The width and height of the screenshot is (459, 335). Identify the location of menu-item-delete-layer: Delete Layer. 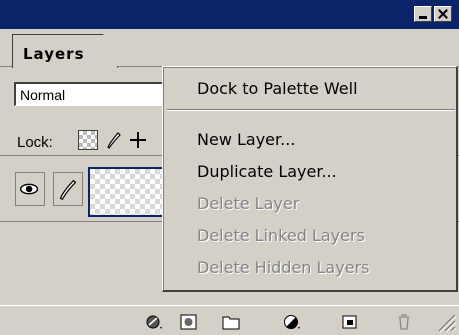
(248, 203).